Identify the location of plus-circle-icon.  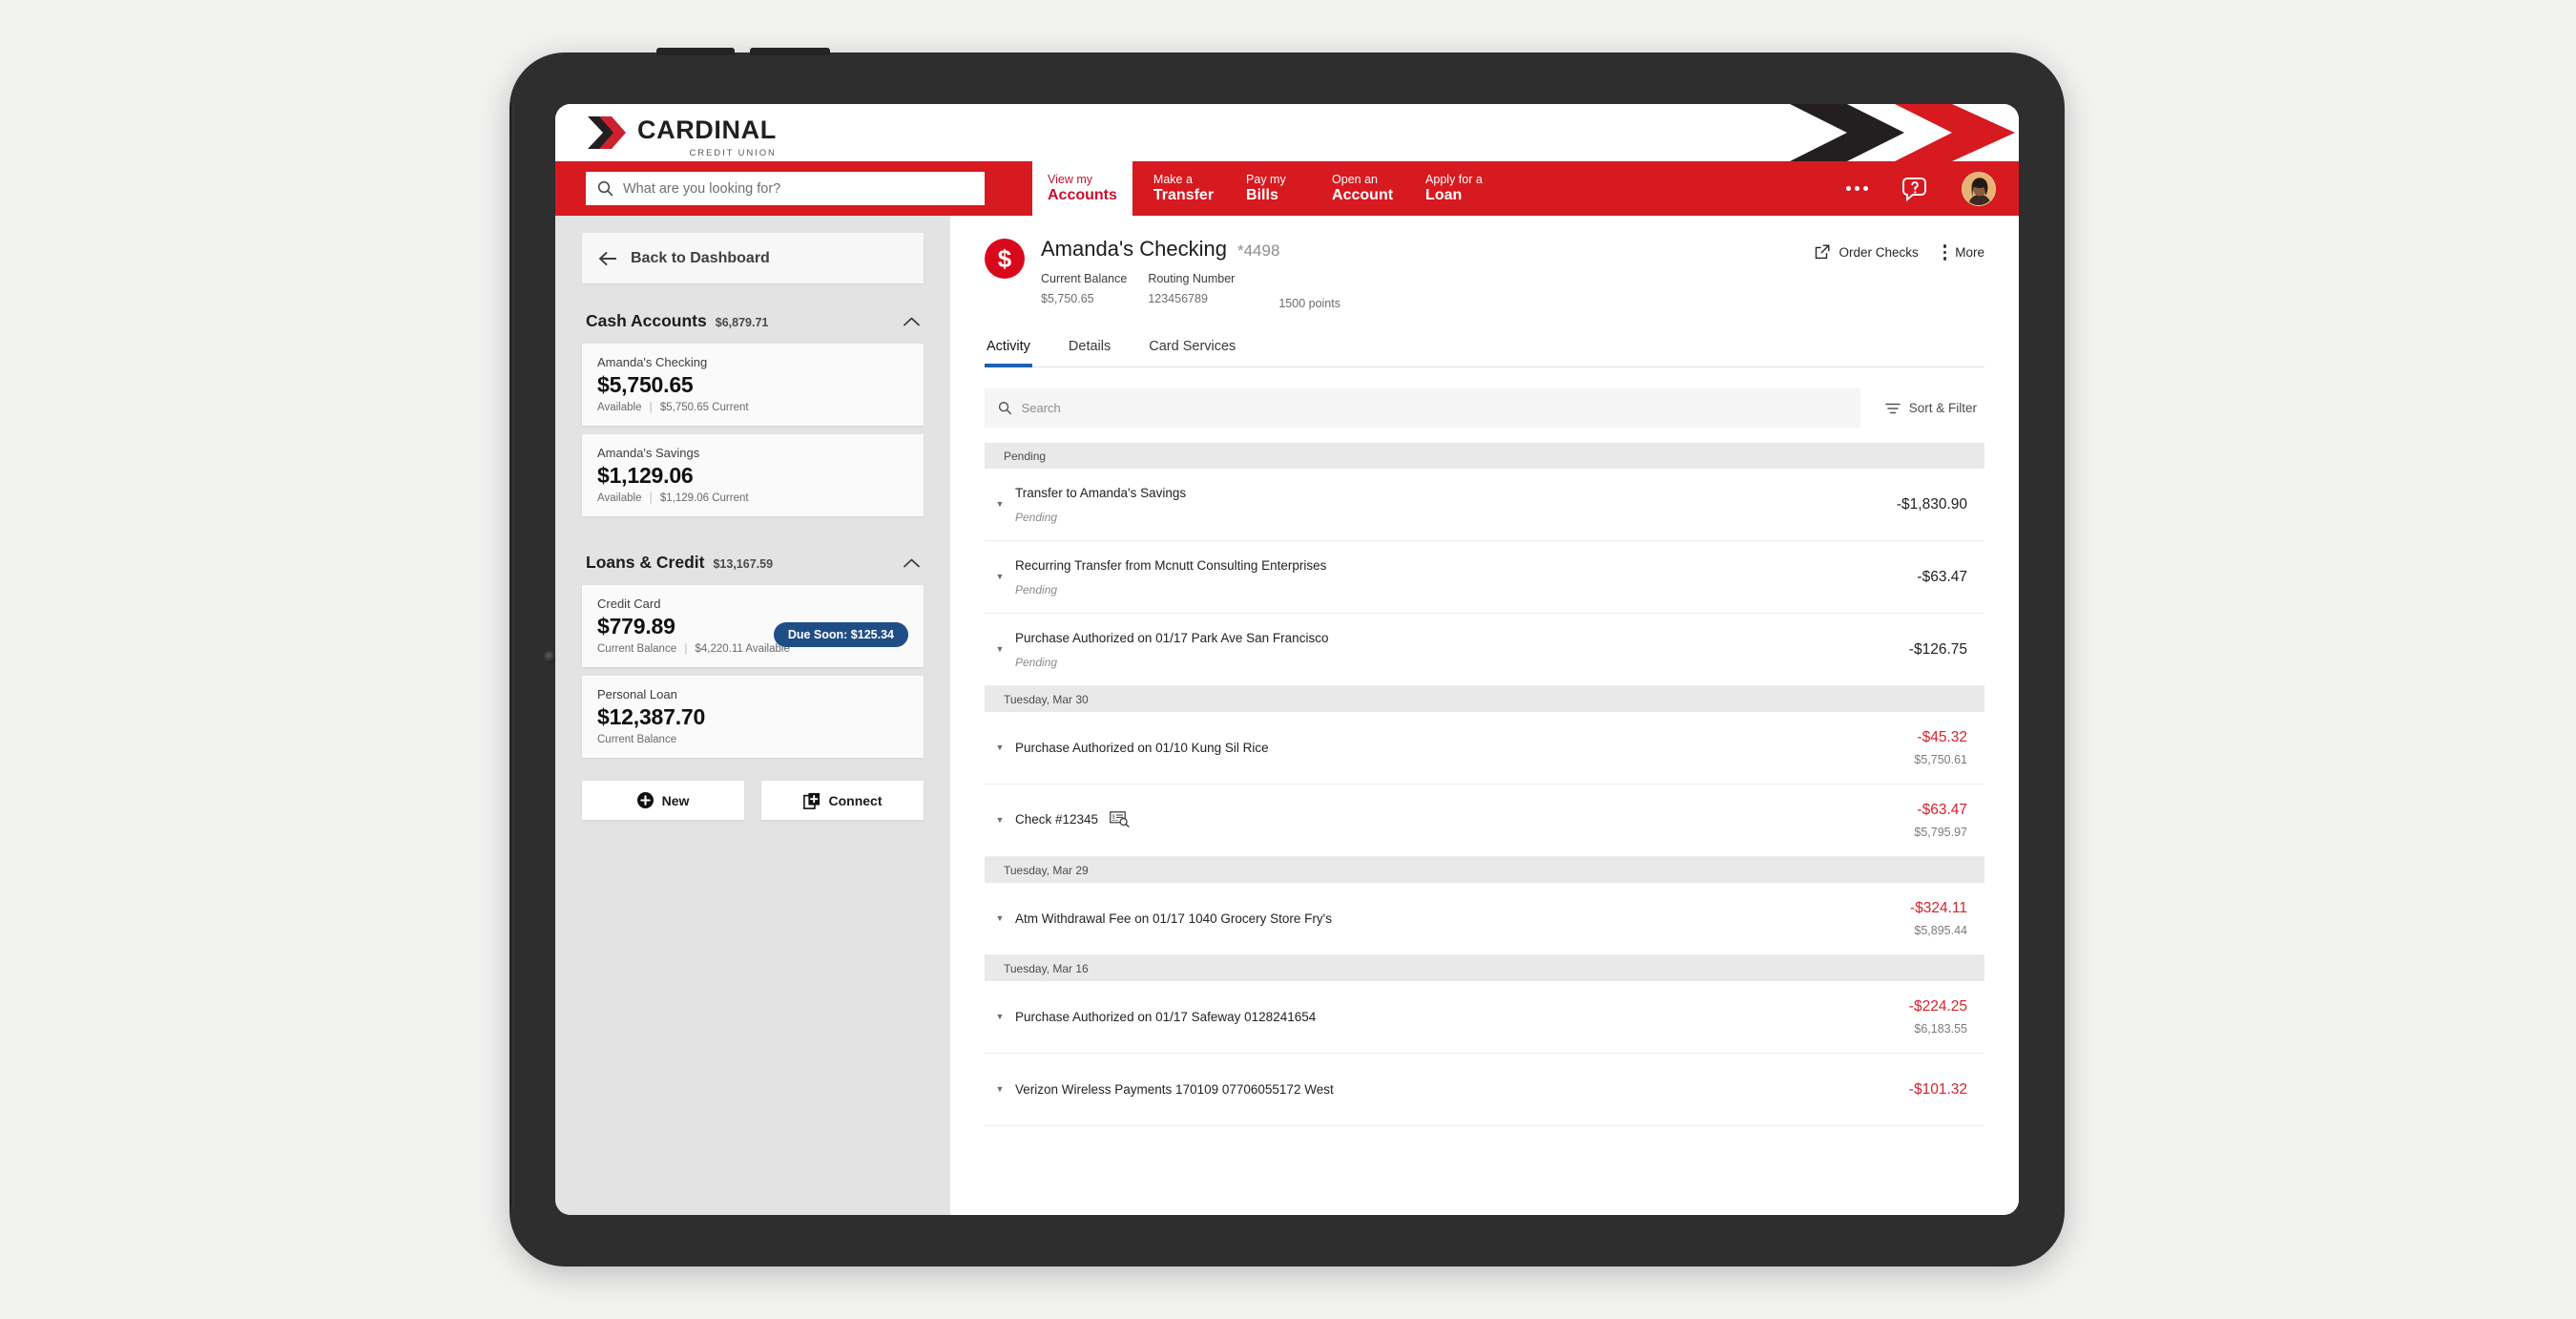
(645, 800).